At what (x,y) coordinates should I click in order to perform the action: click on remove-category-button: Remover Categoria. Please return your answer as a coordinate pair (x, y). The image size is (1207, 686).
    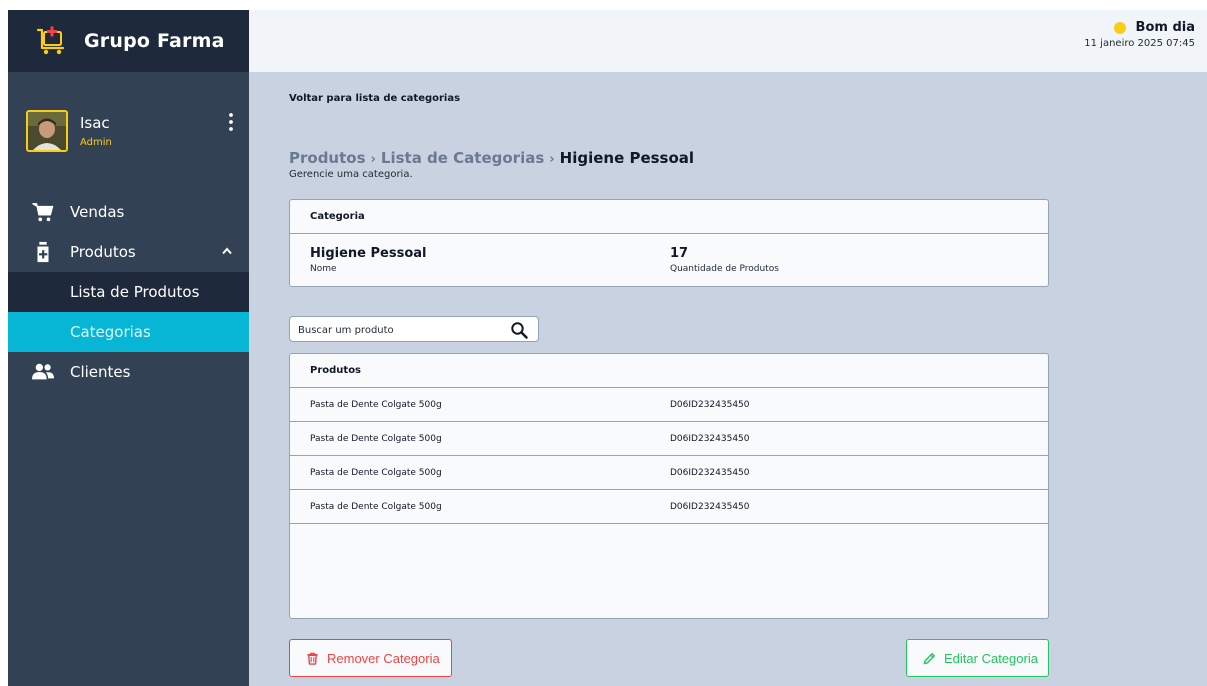
    Looking at the image, I should click on (370, 658).